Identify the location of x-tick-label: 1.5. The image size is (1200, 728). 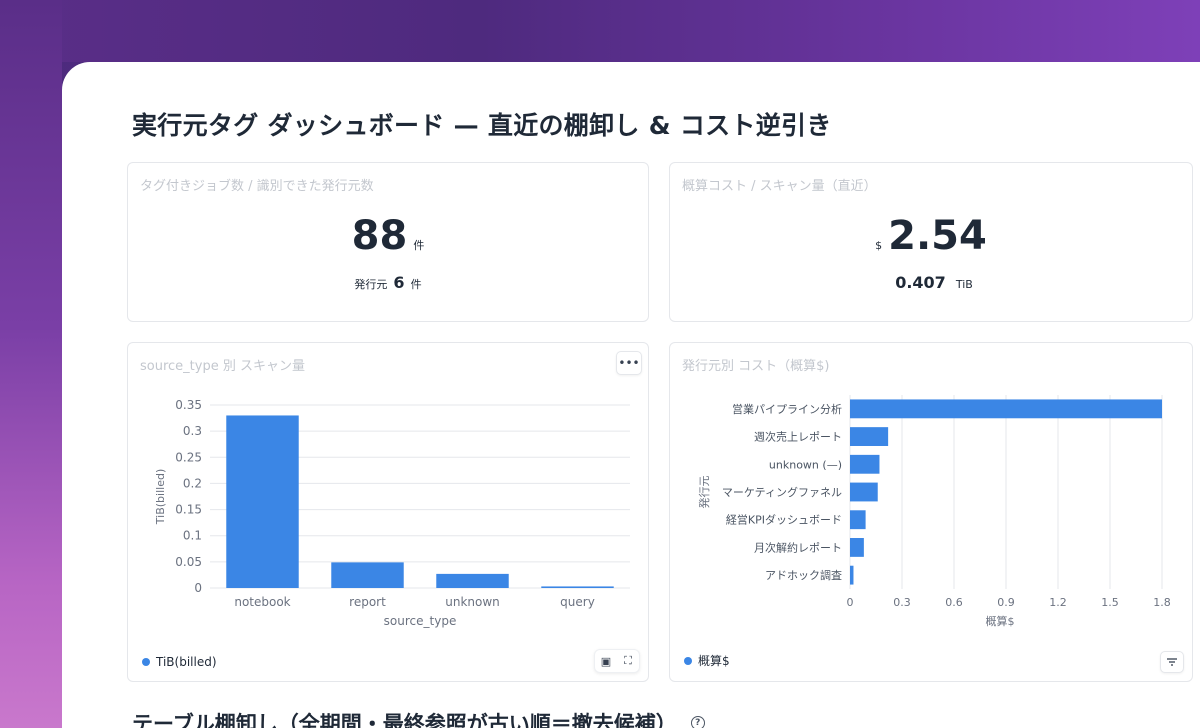
(1110, 602).